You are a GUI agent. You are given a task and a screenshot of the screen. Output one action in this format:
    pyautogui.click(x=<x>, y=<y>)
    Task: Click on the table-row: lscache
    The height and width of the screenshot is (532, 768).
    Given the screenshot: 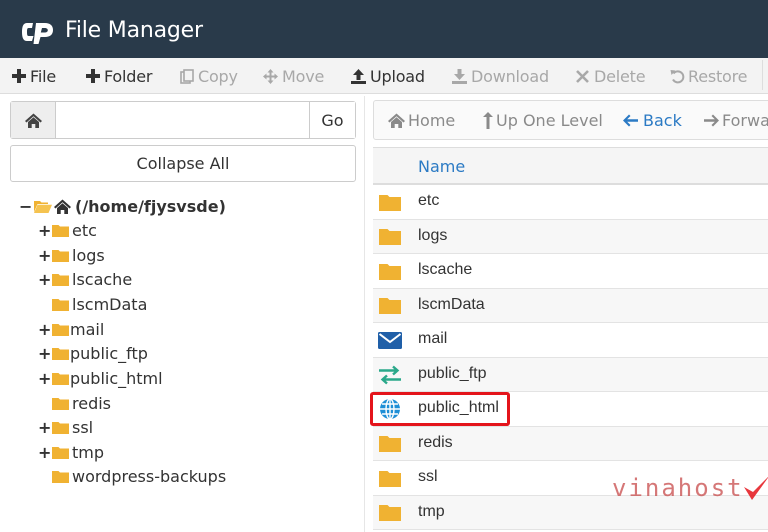 What is the action you would take?
    pyautogui.click(x=570, y=271)
    